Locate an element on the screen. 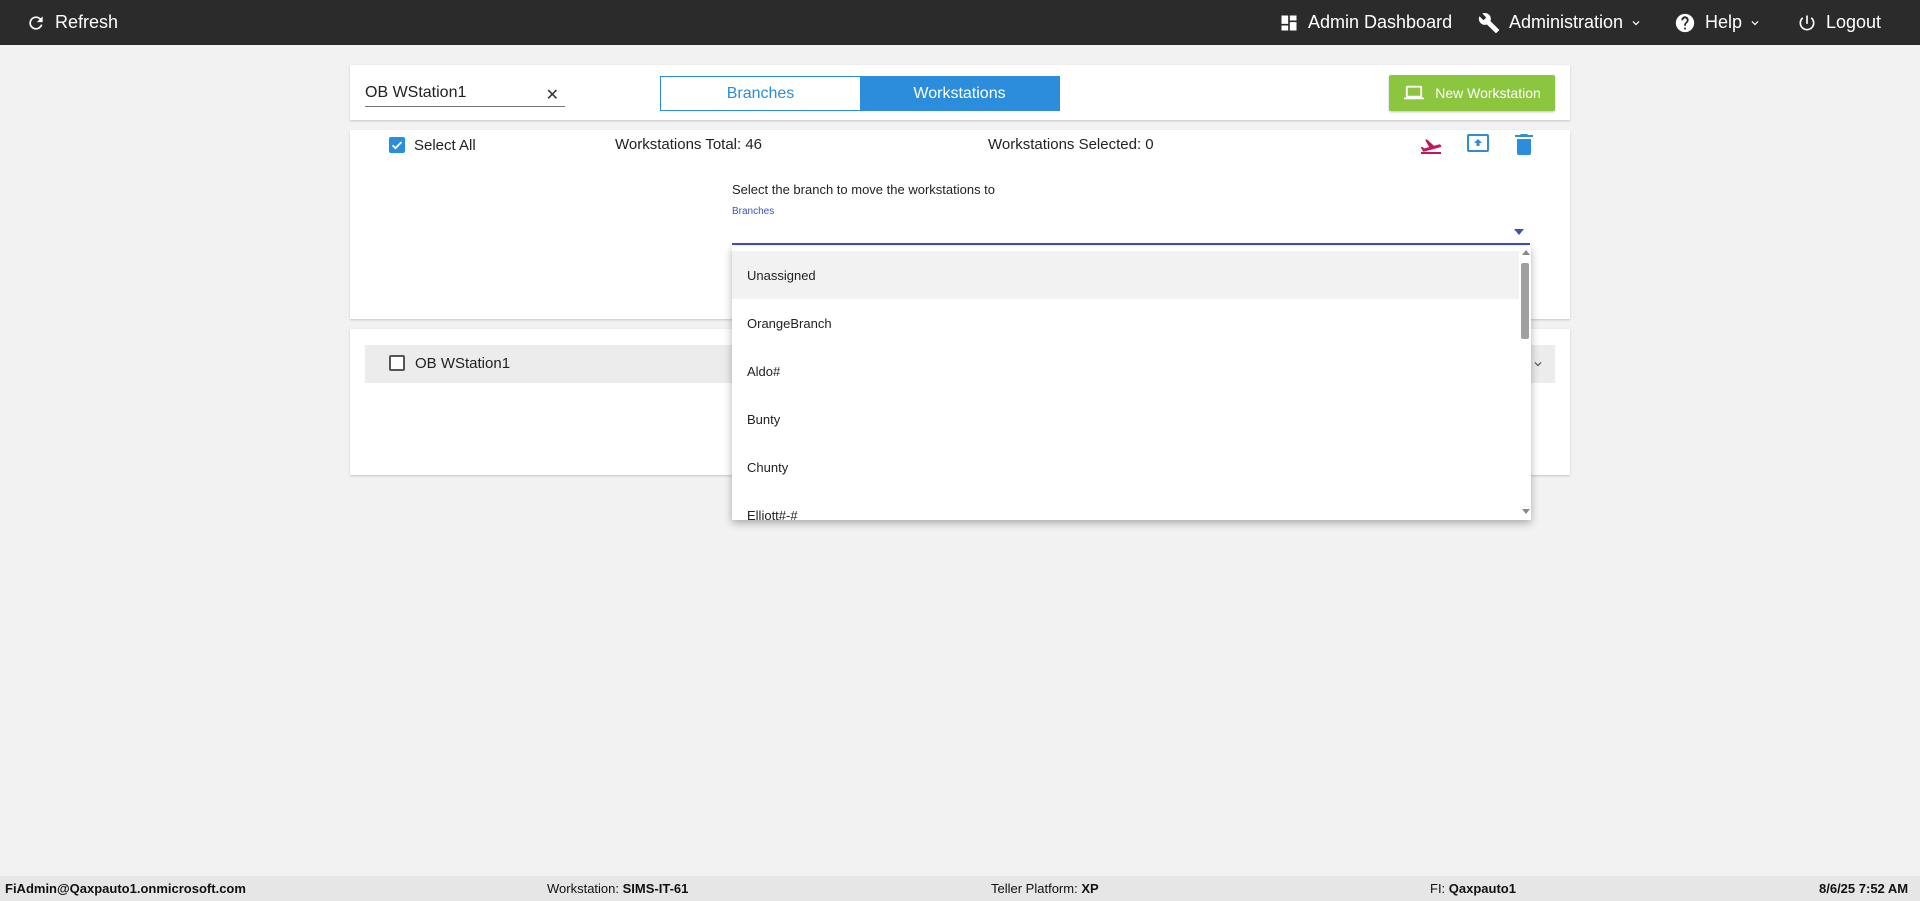 This screenshot has width=1920, height=901. admin-dashboard-button: Admin Dashboard is located at coordinates (1365, 22).